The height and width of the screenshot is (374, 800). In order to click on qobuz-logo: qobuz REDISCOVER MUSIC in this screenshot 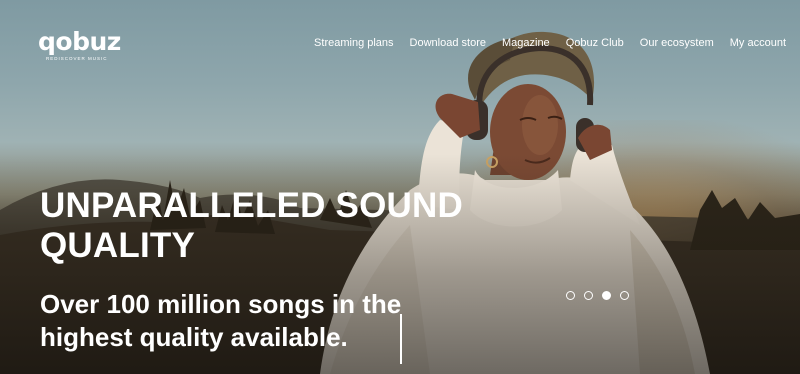, I will do `click(79, 44)`.